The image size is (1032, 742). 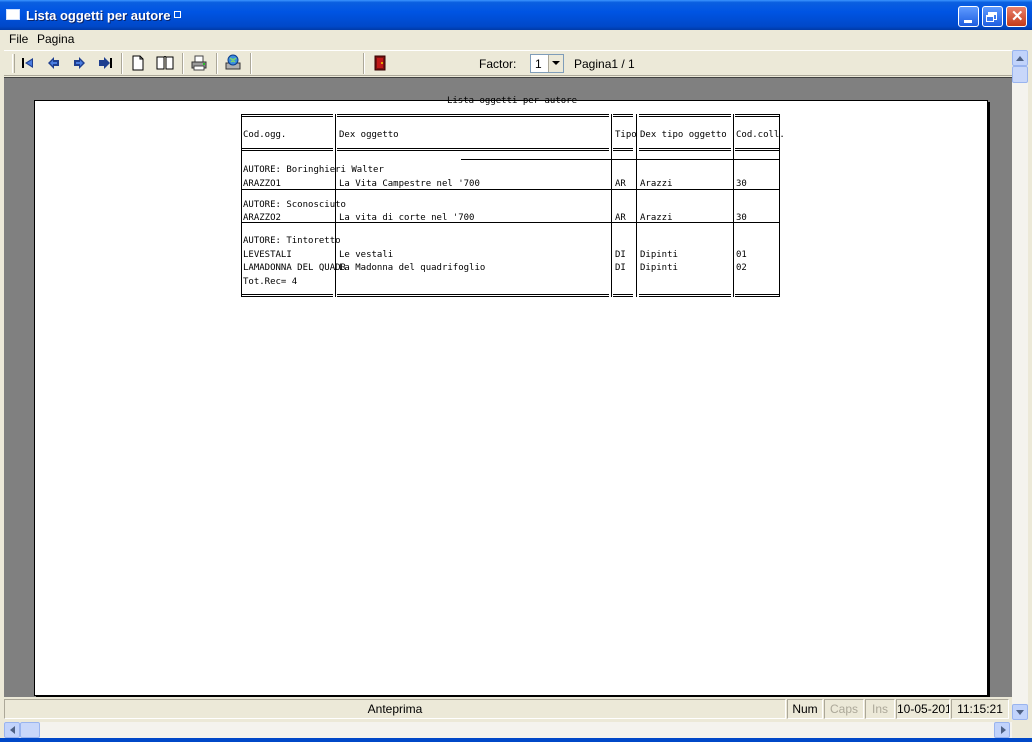 I want to click on table-cell: 02, so click(x=741, y=268).